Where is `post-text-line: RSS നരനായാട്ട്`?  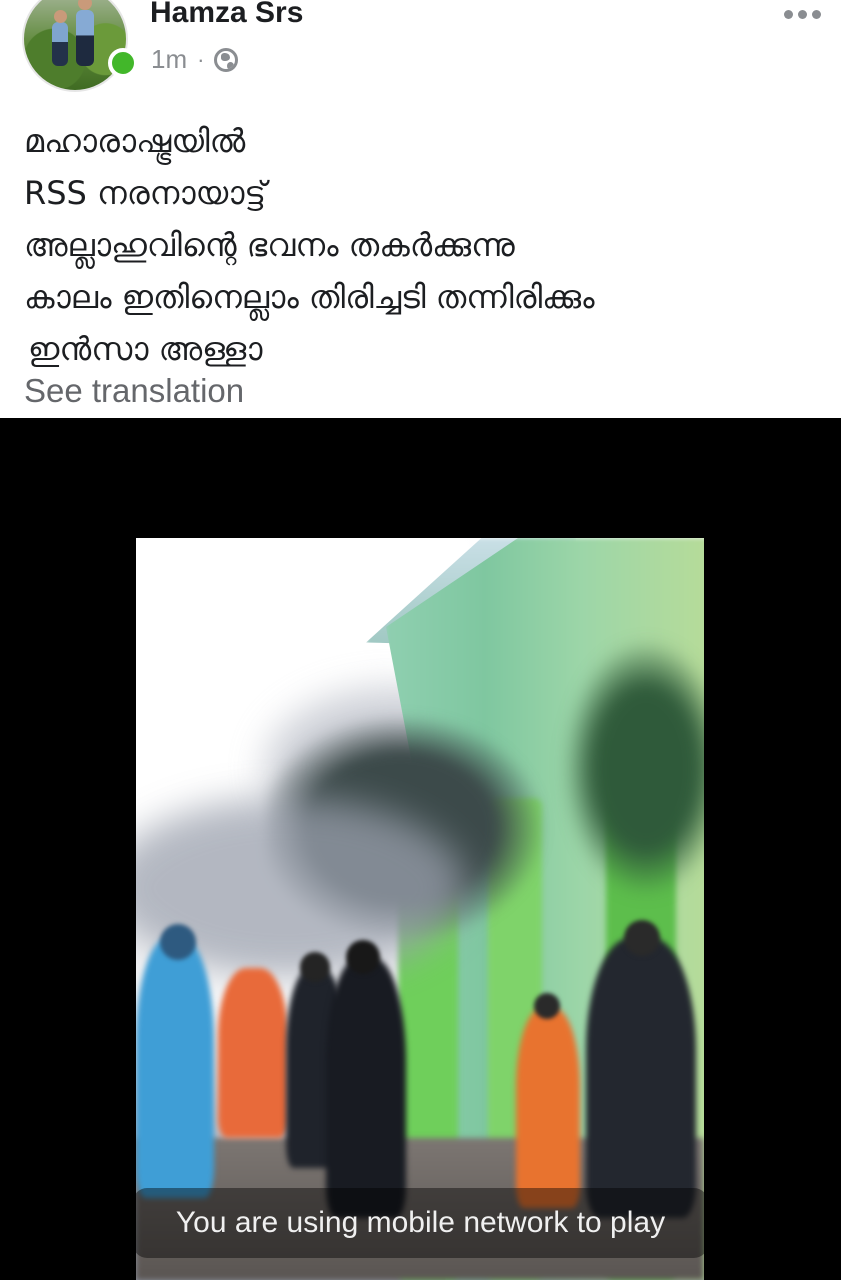 post-text-line: RSS നരനായാട്ട് is located at coordinates (145, 193).